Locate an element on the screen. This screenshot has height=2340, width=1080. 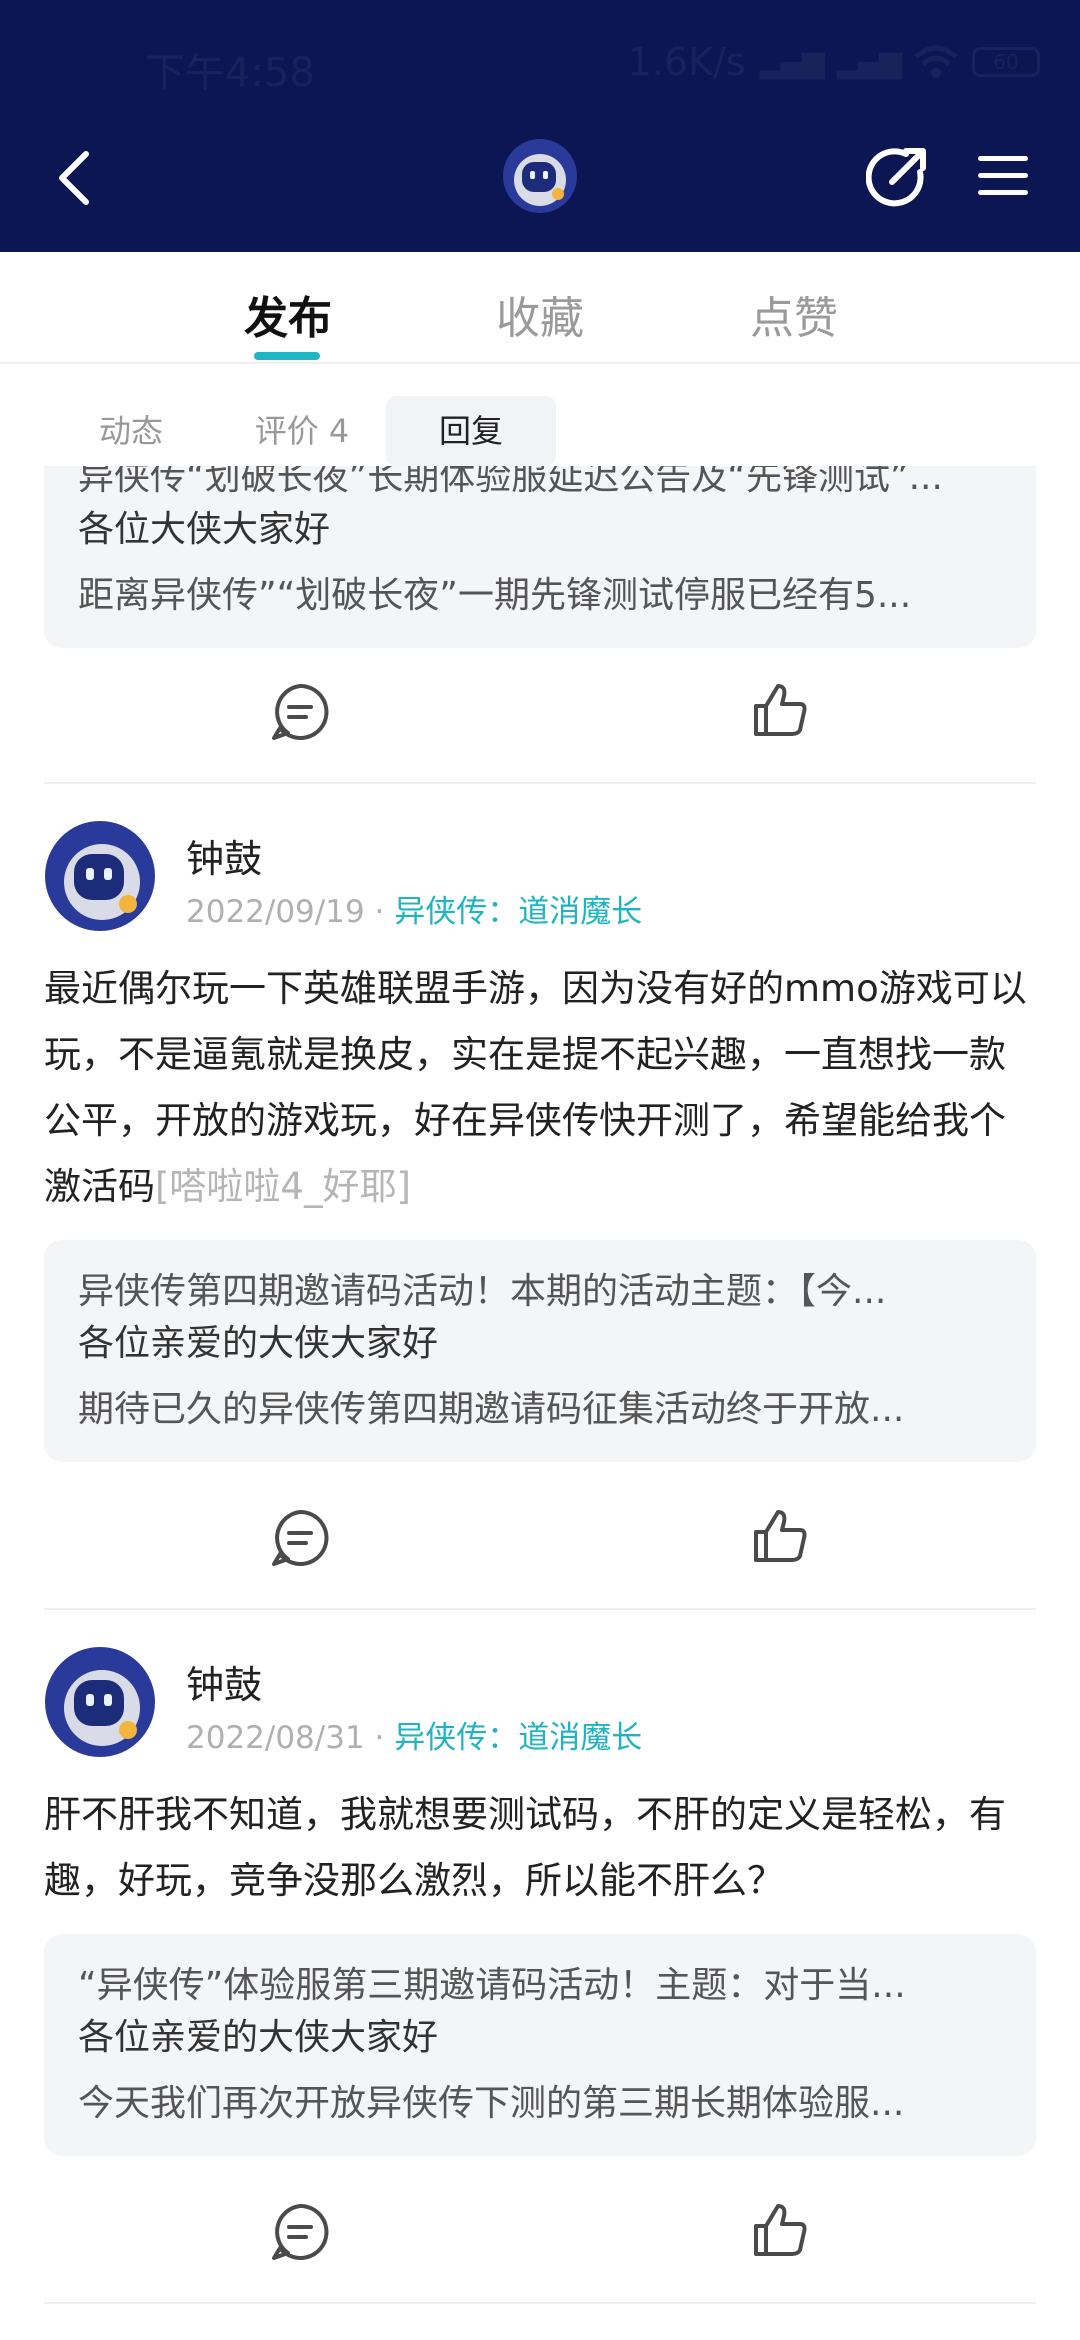
status-time: 下午4:58 is located at coordinates (230, 73).